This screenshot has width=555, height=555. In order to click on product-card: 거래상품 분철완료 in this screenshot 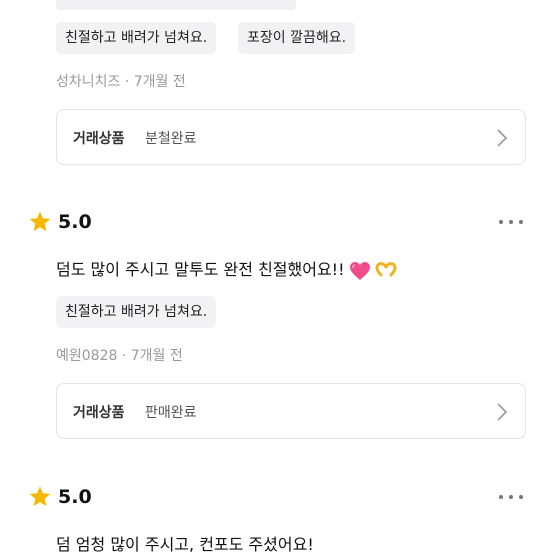, I will do `click(291, 137)`.